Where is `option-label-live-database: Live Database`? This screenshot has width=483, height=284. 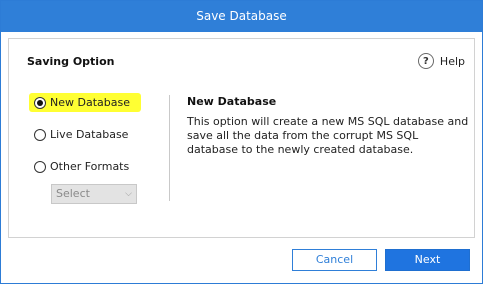 option-label-live-database: Live Database is located at coordinates (89, 134).